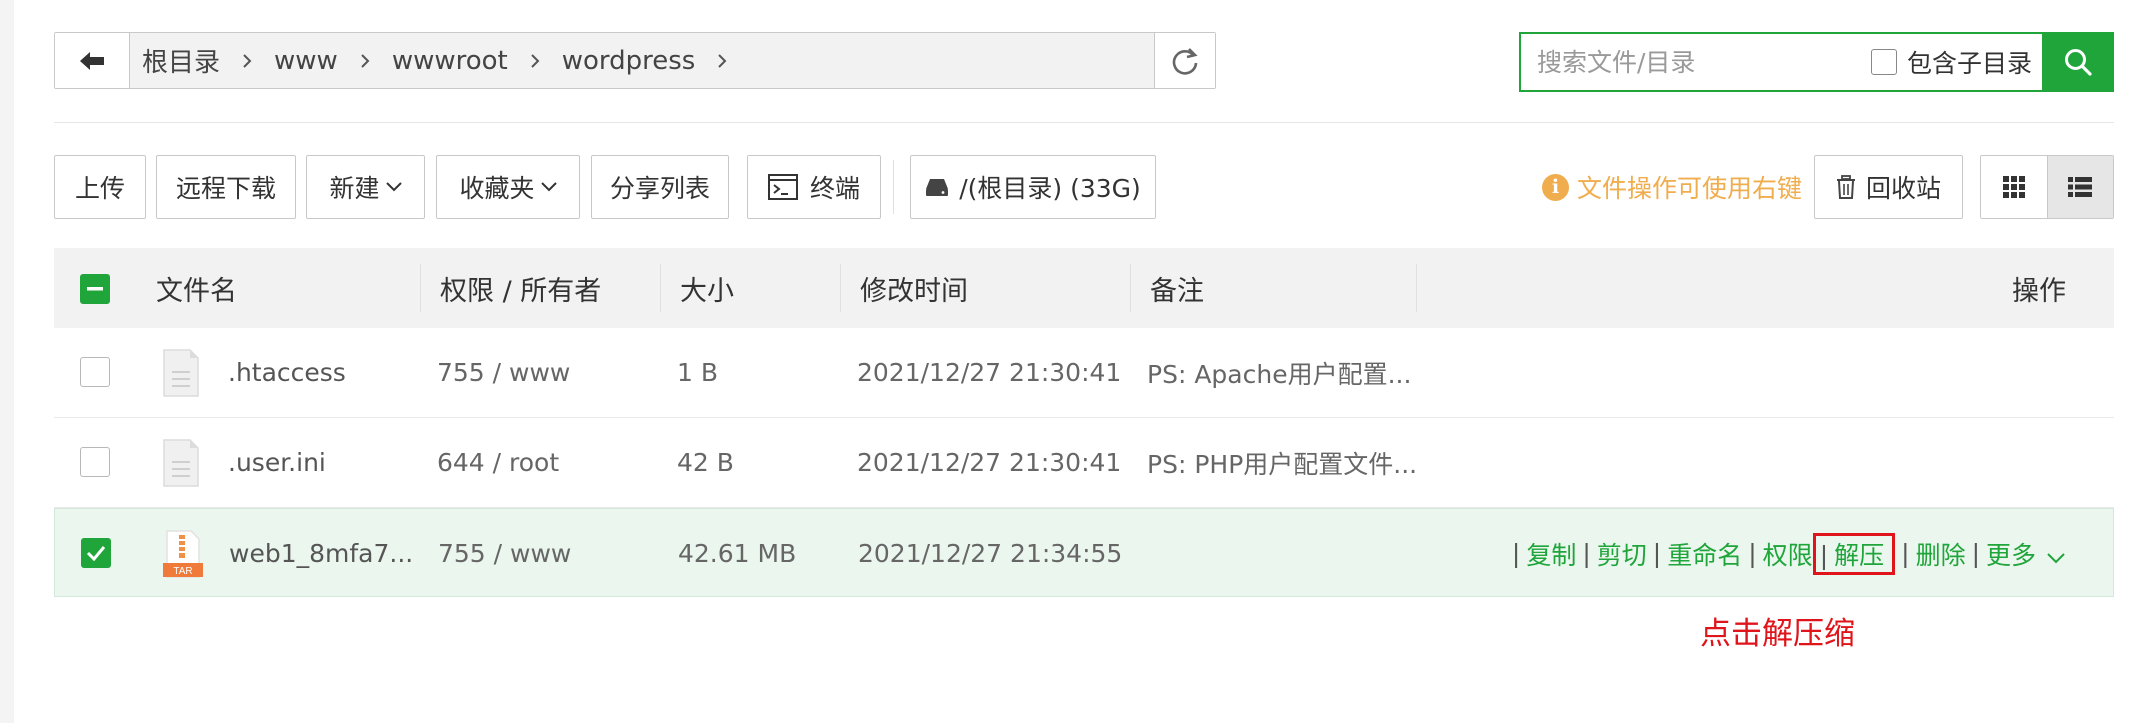  I want to click on cut-link: 剪切, so click(1622, 554).